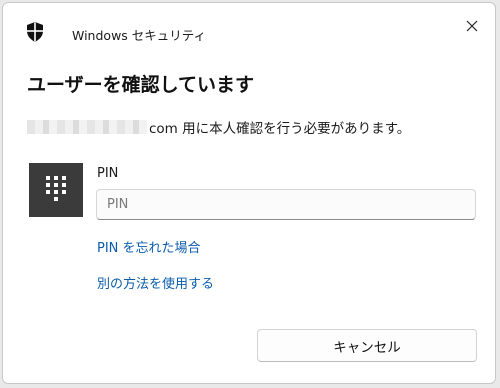 Image resolution: width=500 pixels, height=388 pixels. What do you see at coordinates (286, 204) in the screenshot?
I see `pin-input` at bounding box center [286, 204].